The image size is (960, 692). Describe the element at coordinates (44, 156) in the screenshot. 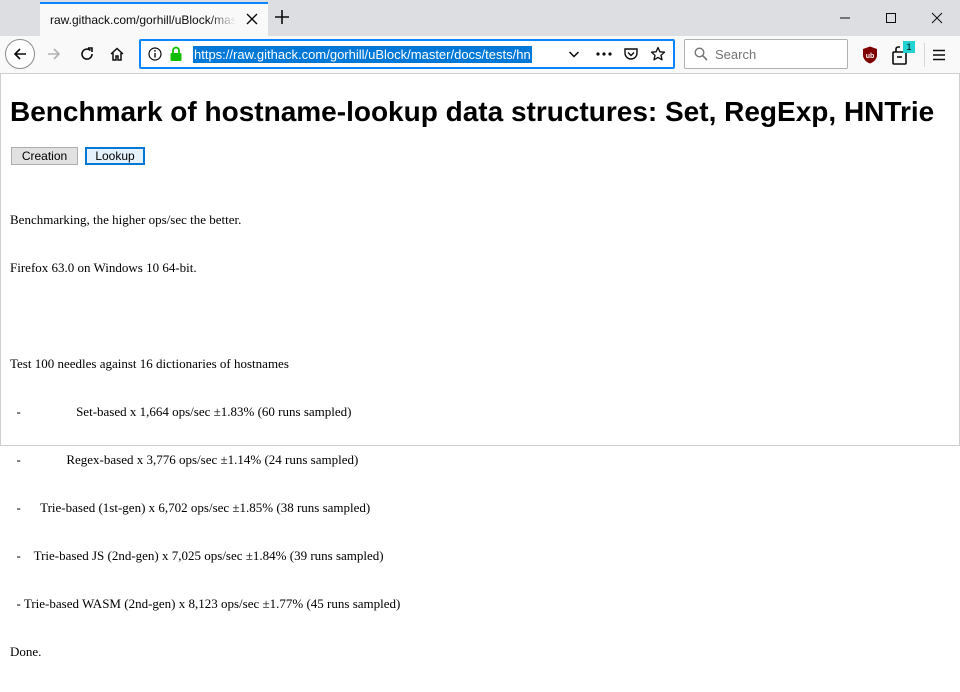

I see `creation-button: Creation` at that location.